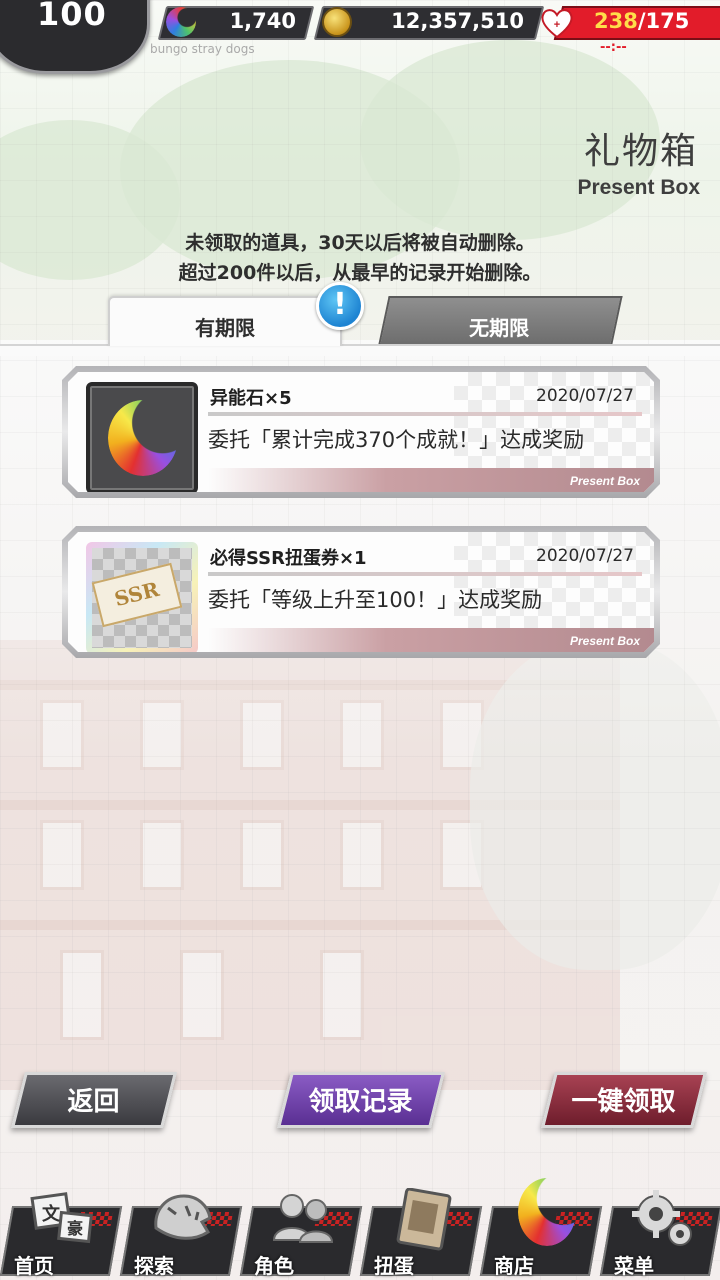  Describe the element at coordinates (624, 1100) in the screenshot. I see `claim-all-button: 一键领取` at that location.